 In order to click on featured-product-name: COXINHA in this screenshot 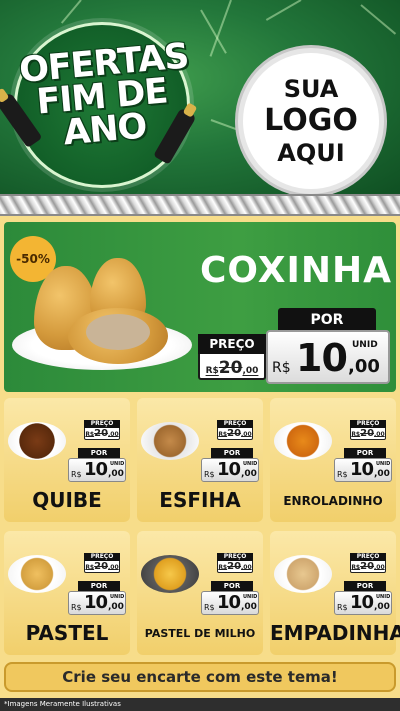, I will do `click(296, 270)`.